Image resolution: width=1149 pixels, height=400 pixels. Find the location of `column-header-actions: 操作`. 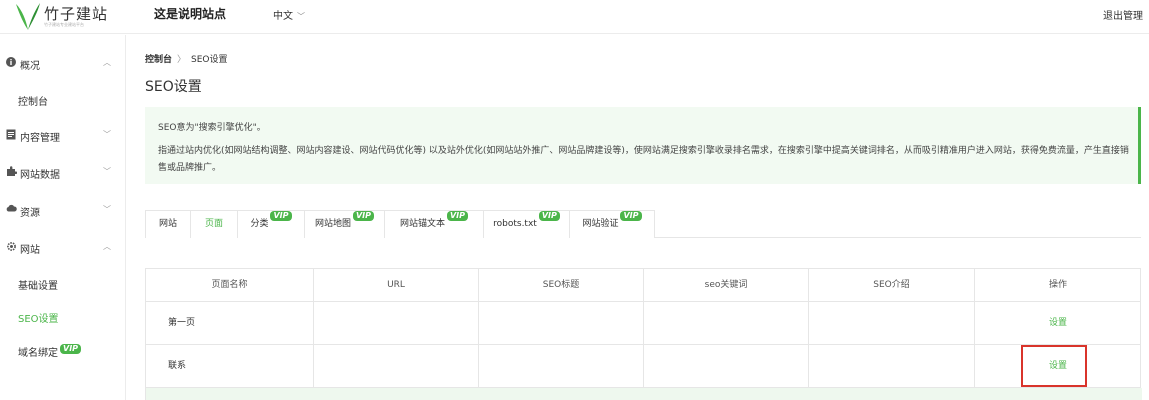

column-header-actions: 操作 is located at coordinates (1058, 285).